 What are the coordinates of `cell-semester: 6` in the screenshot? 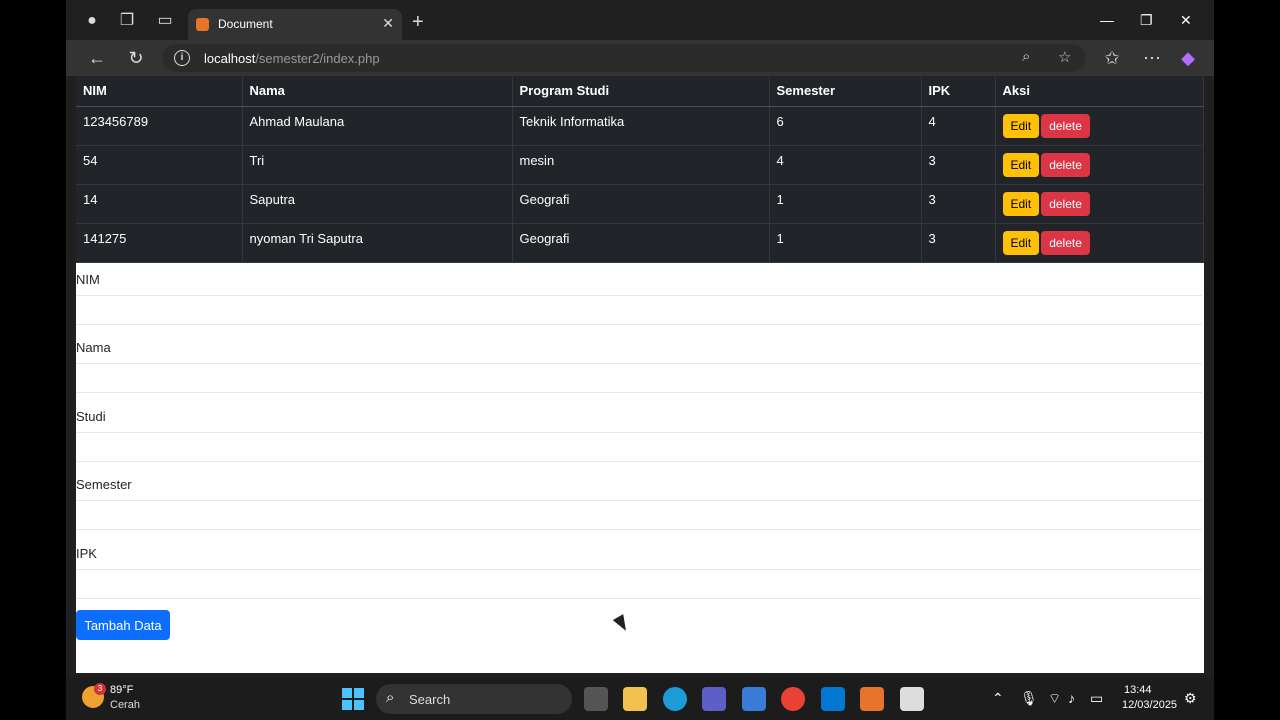 It's located at (845, 126).